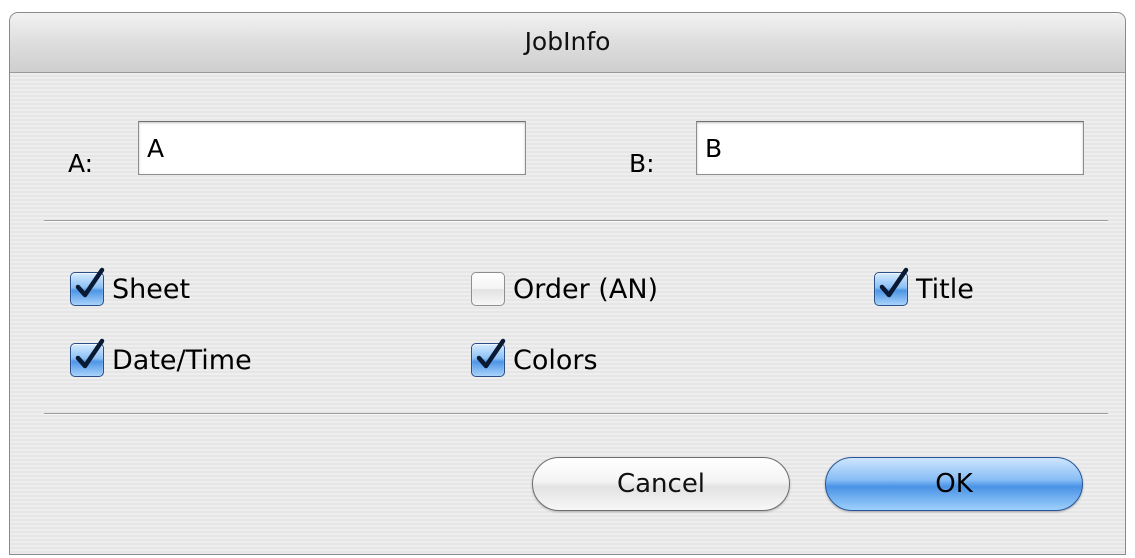 This screenshot has height=558, width=1135. What do you see at coordinates (945, 289) in the screenshot?
I see `checkbox-title-label: Title` at bounding box center [945, 289].